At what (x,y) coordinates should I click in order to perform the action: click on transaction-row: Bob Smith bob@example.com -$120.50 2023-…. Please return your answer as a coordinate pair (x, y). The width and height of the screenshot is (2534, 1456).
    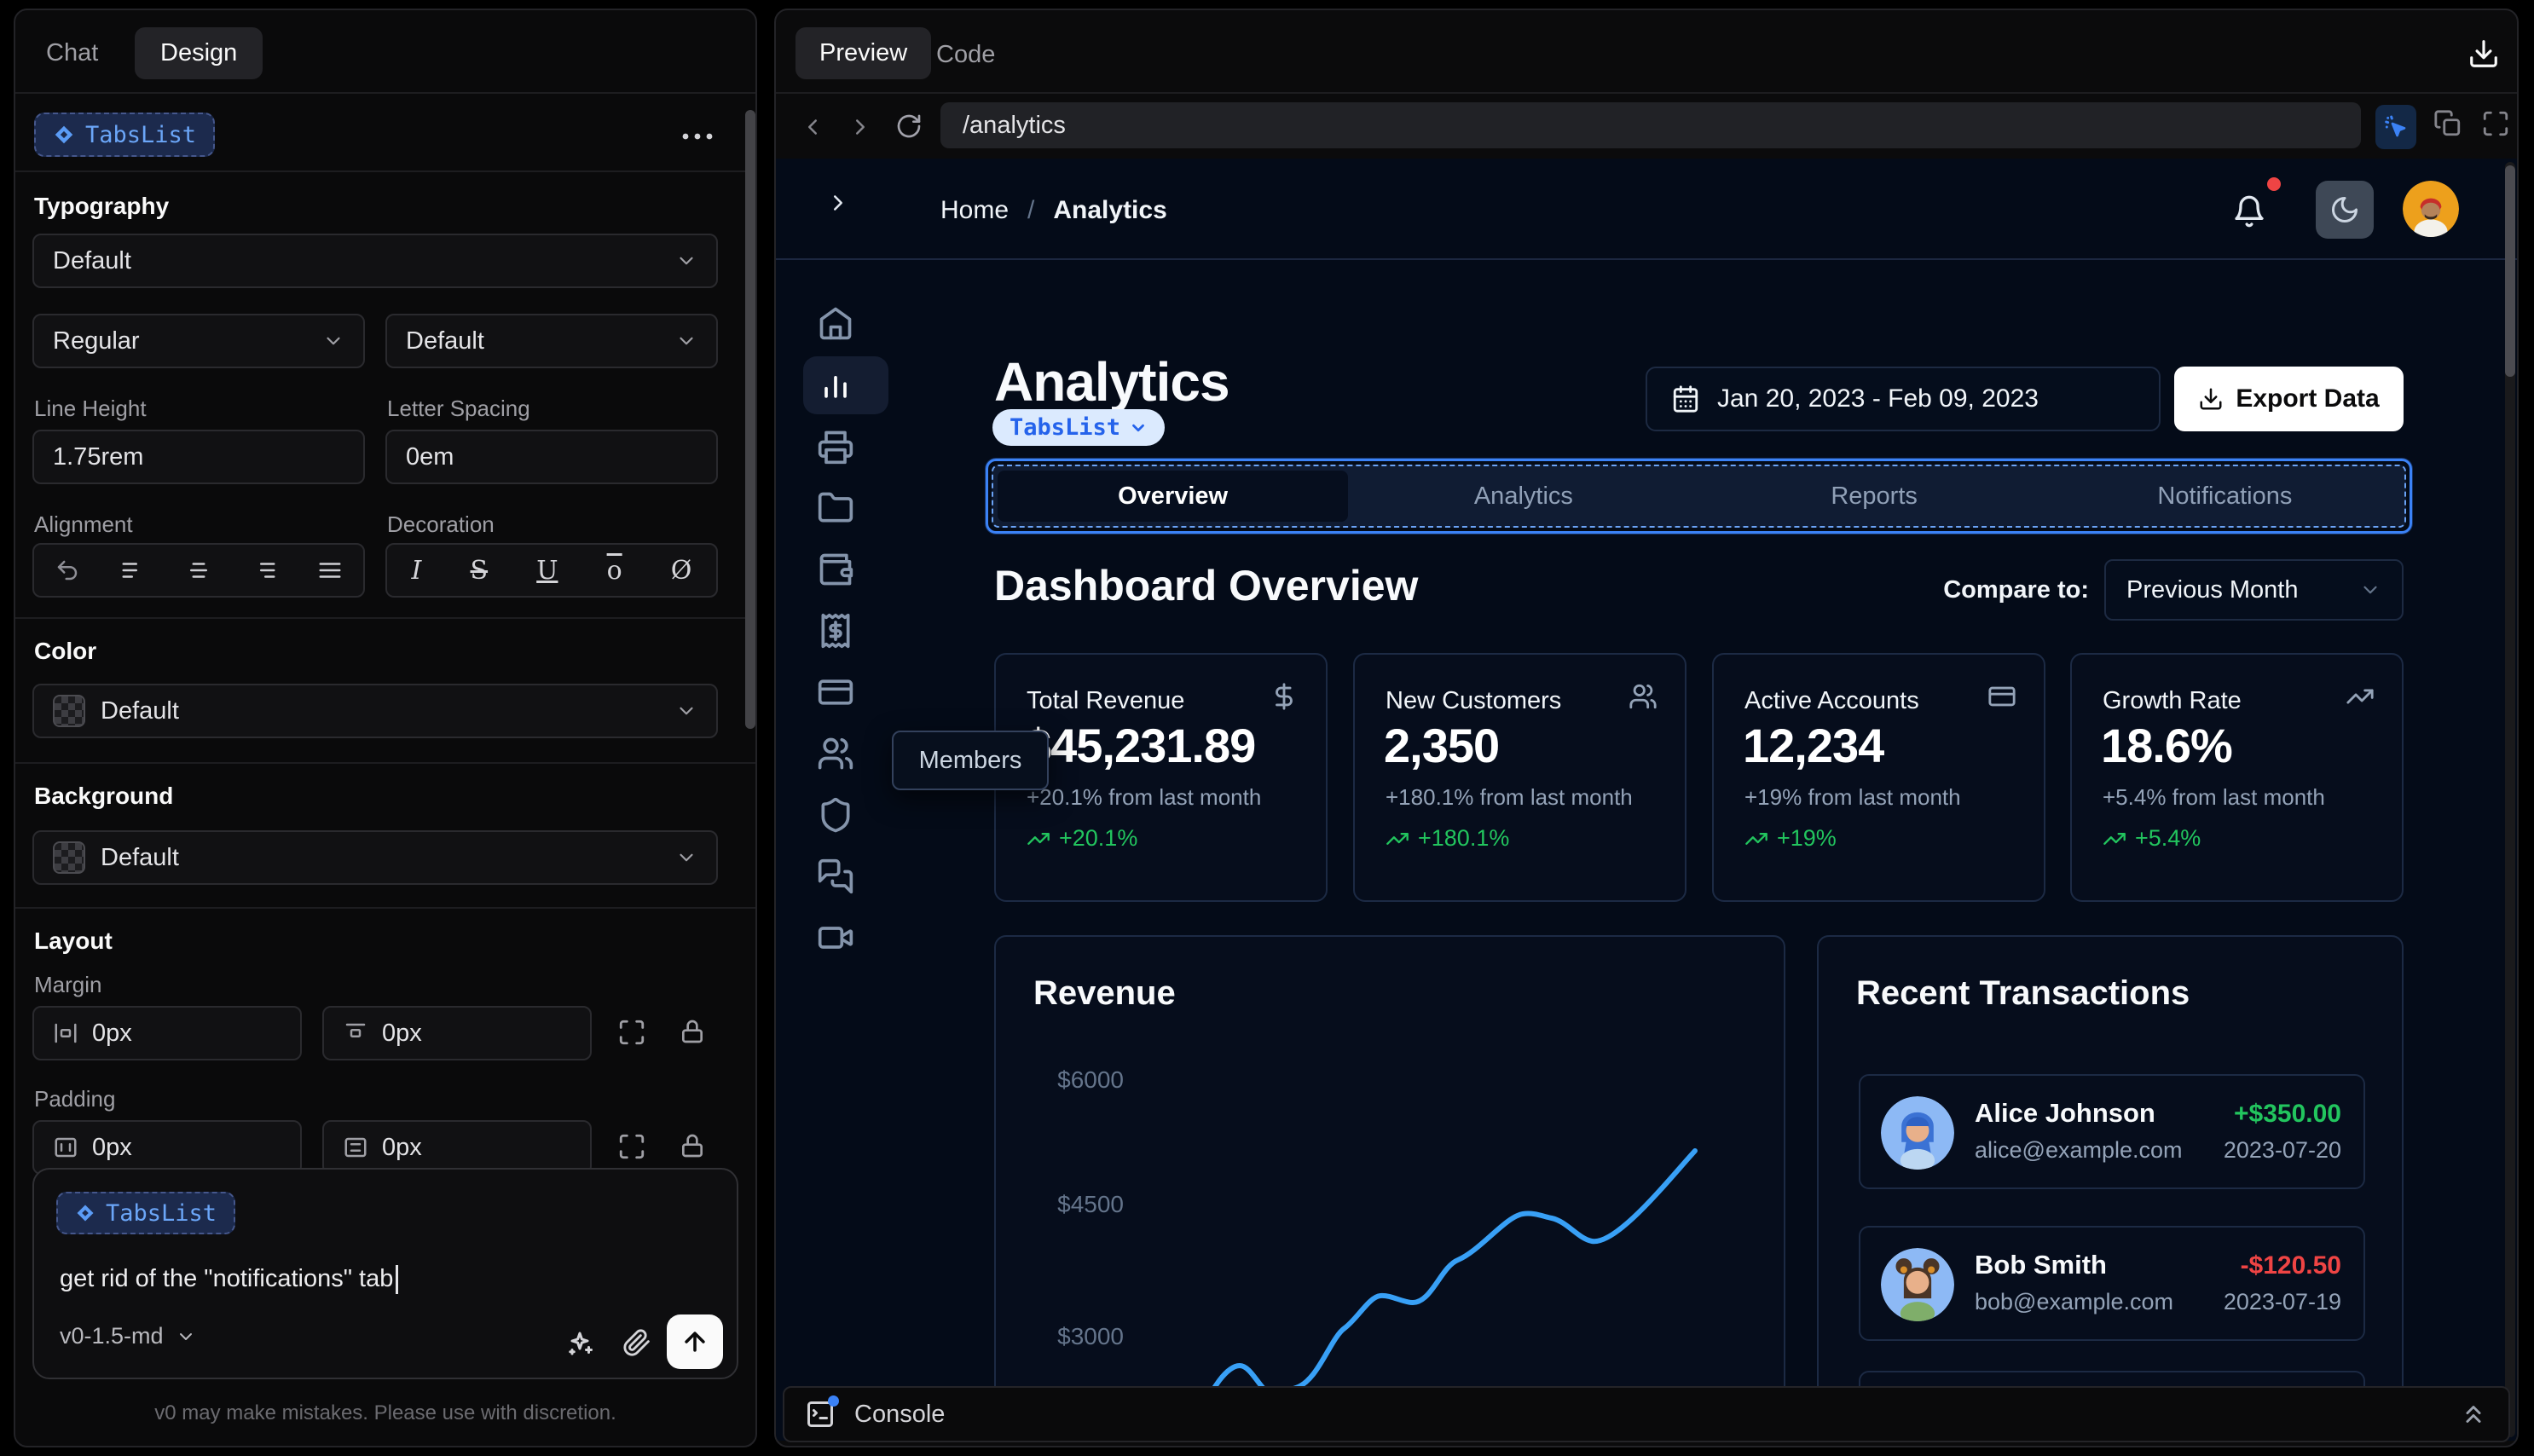
    Looking at the image, I should click on (2112, 1283).